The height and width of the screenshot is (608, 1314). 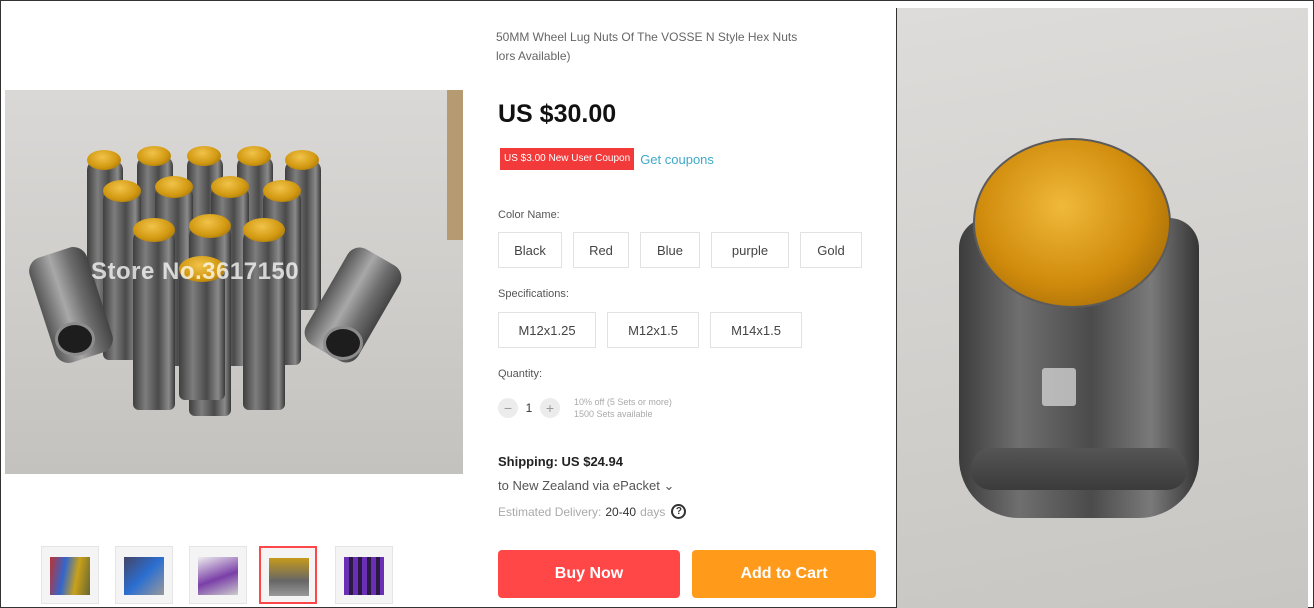 I want to click on quantity-minus-button: −, so click(x=508, y=408).